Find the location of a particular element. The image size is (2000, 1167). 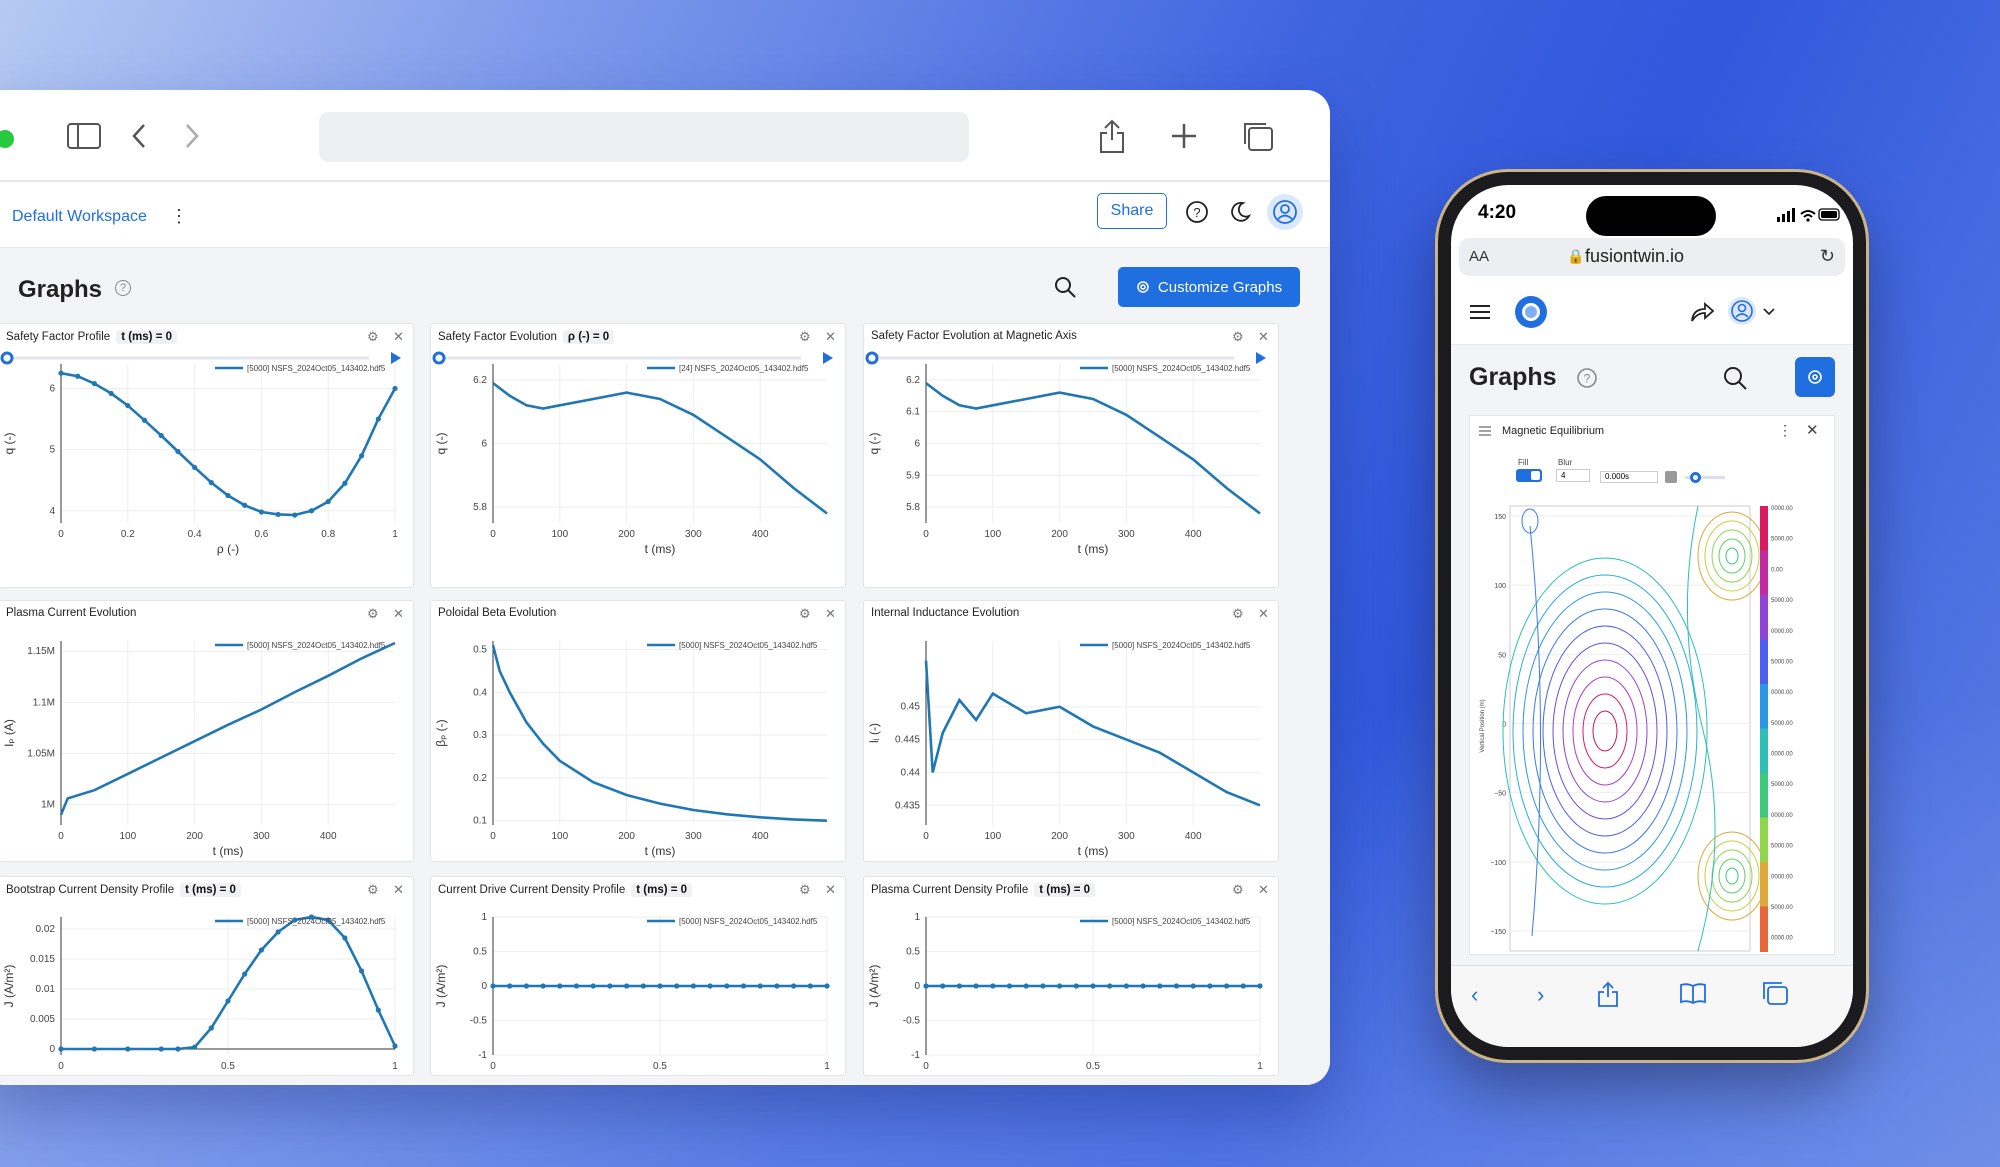

panel-title-text: Safety Factor Profile is located at coordinates (58, 337).